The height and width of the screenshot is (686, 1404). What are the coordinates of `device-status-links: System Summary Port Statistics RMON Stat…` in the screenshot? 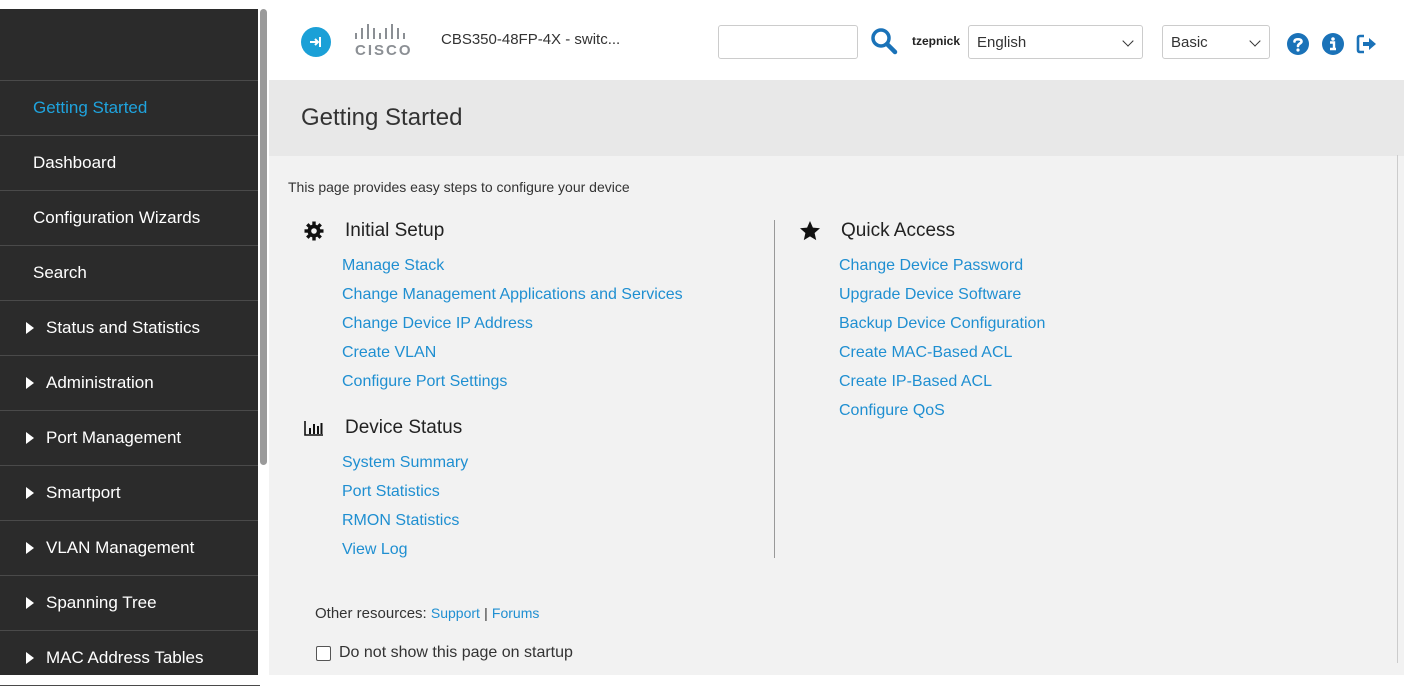 It's located at (405, 512).